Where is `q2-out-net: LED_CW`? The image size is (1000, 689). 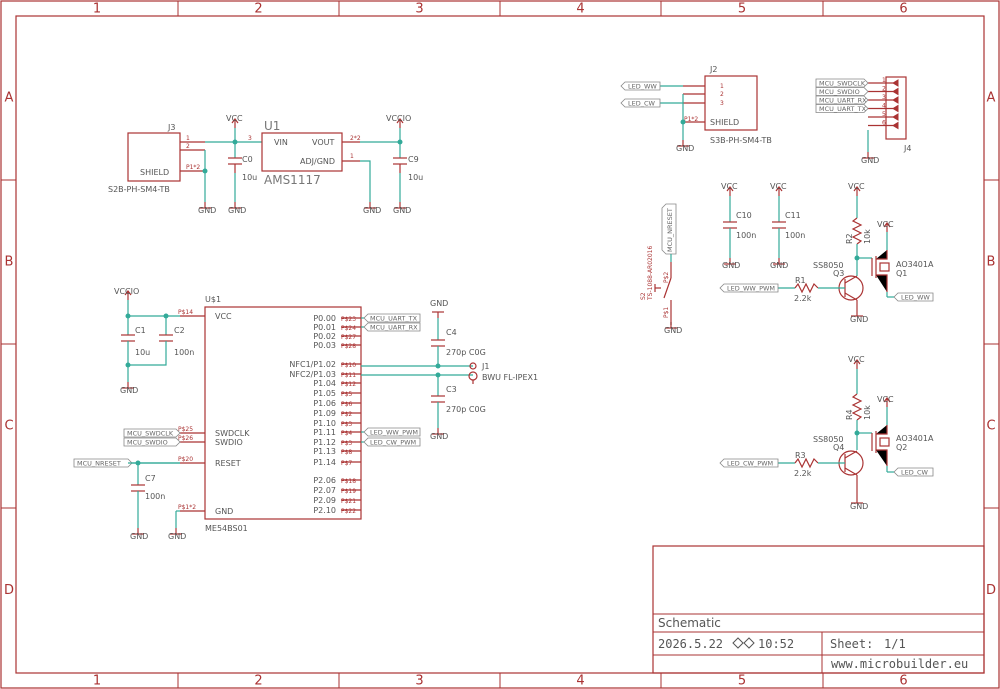 q2-out-net: LED_CW is located at coordinates (915, 473).